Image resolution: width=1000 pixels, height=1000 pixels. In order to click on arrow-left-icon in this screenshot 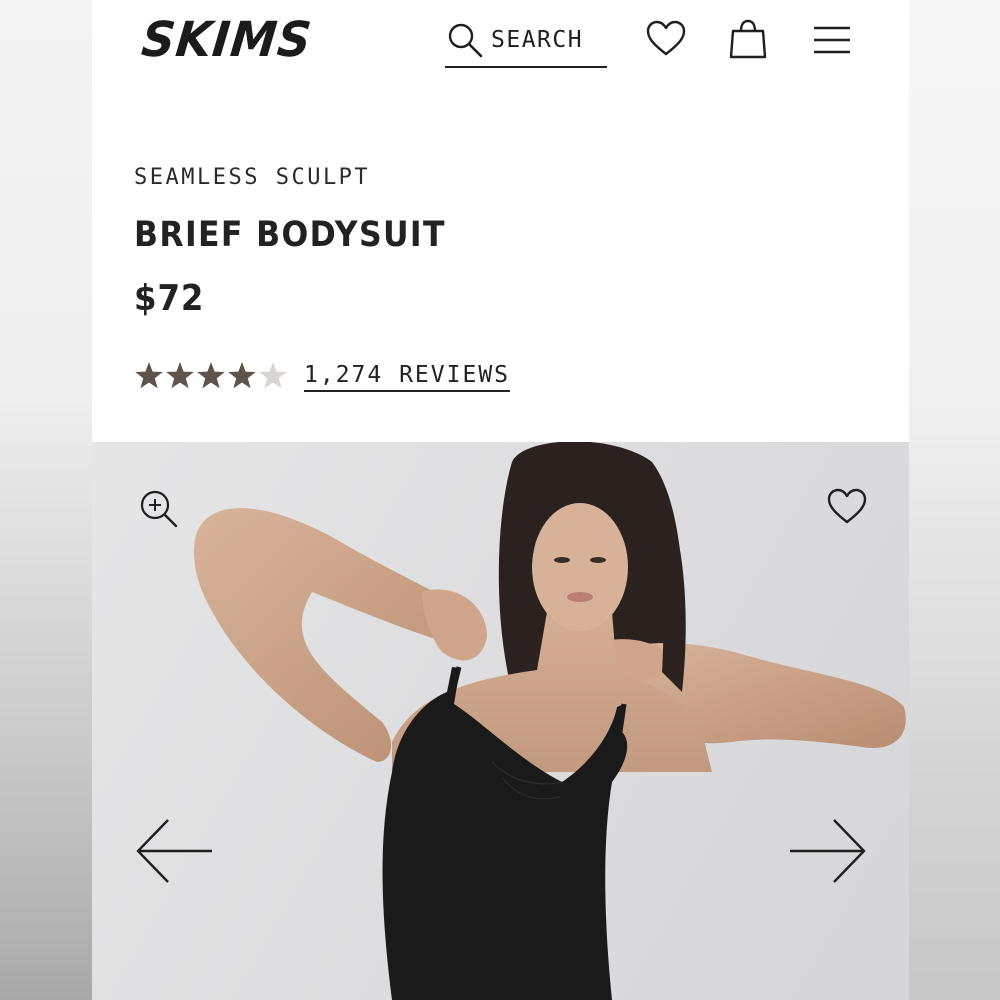, I will do `click(174, 851)`.